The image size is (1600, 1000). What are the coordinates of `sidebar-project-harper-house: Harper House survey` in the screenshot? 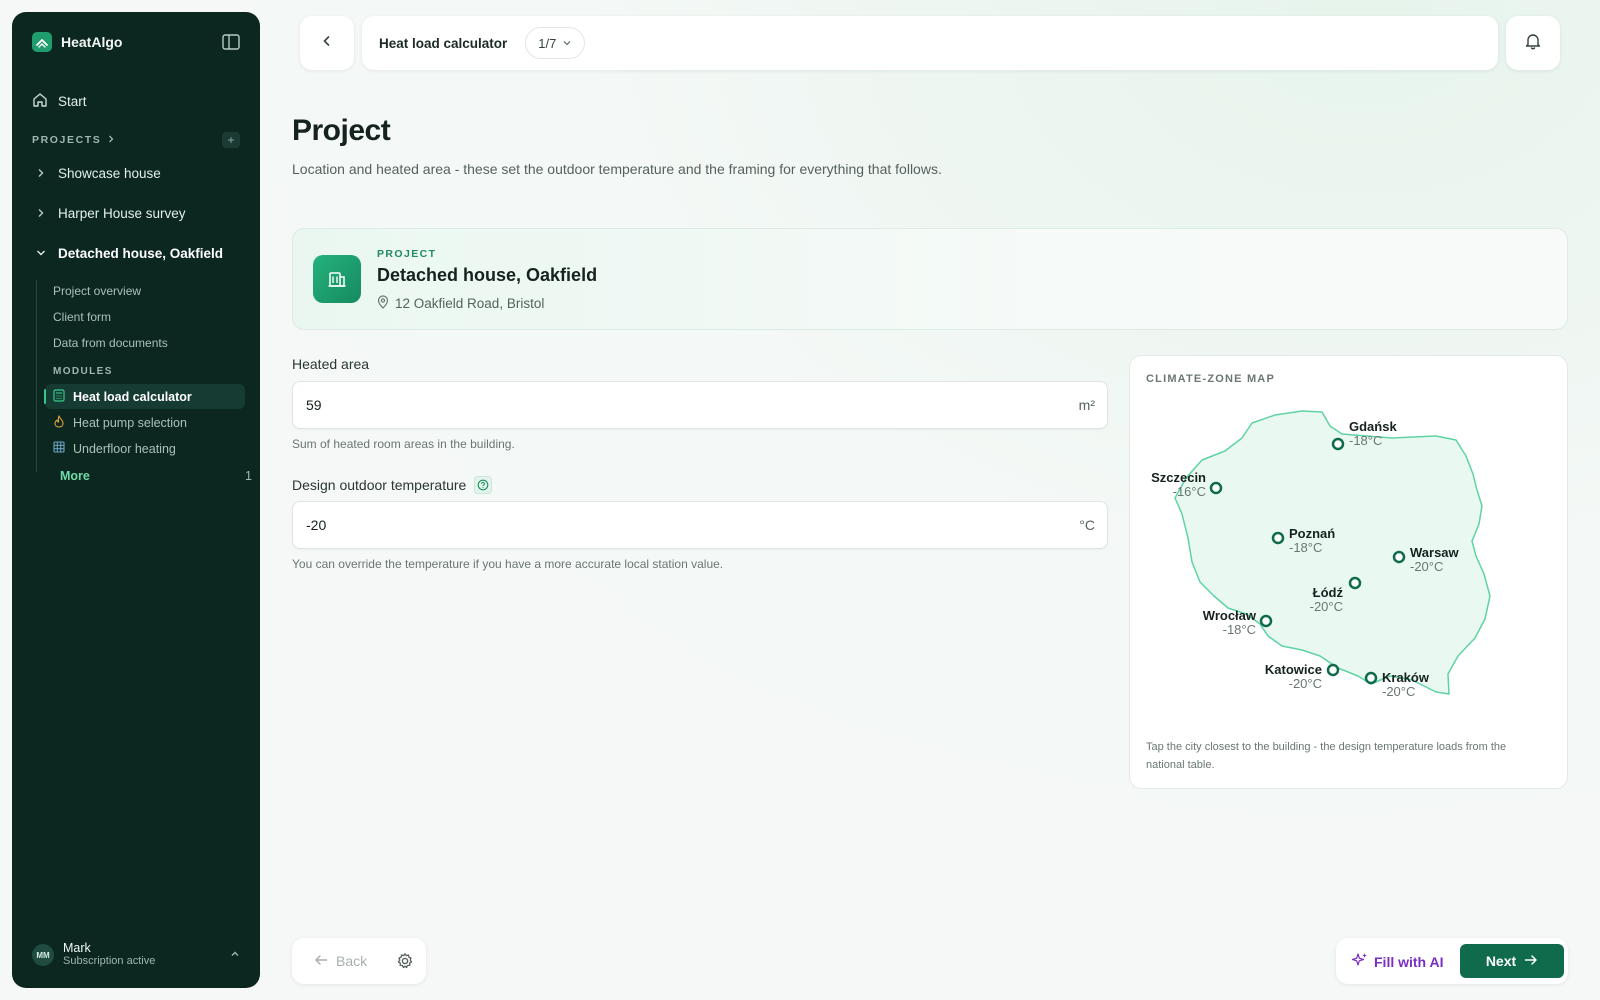 It's located at (111, 213).